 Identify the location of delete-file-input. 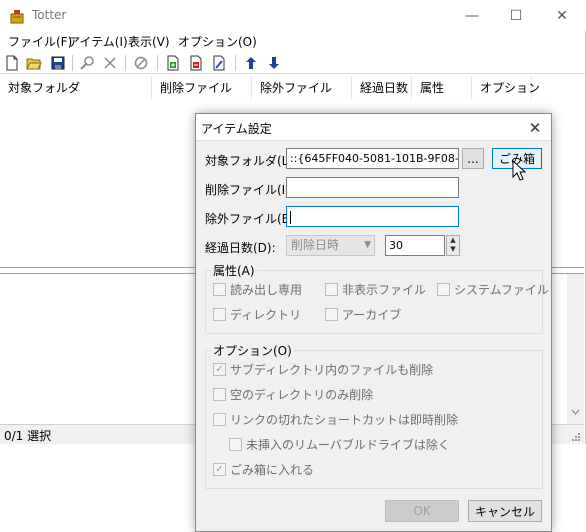
(372, 187).